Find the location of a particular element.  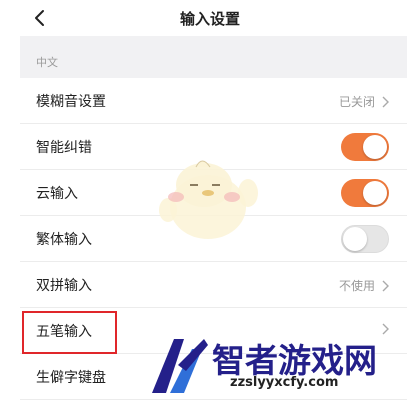

double-pinyin-value: 不使用 is located at coordinates (356, 286).